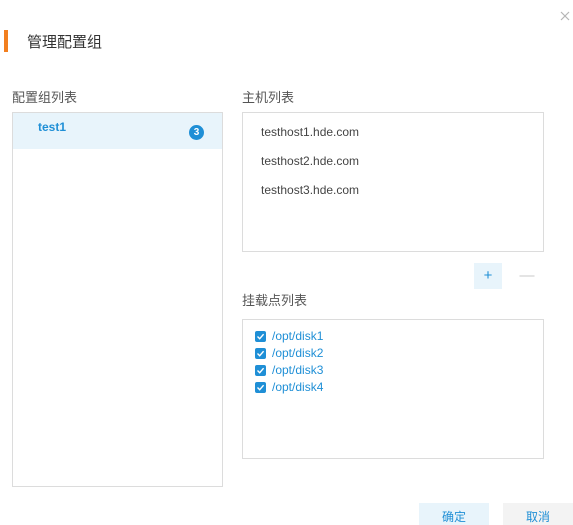 This screenshot has width=573, height=525. What do you see at coordinates (488, 276) in the screenshot?
I see `add-host-button: +` at bounding box center [488, 276].